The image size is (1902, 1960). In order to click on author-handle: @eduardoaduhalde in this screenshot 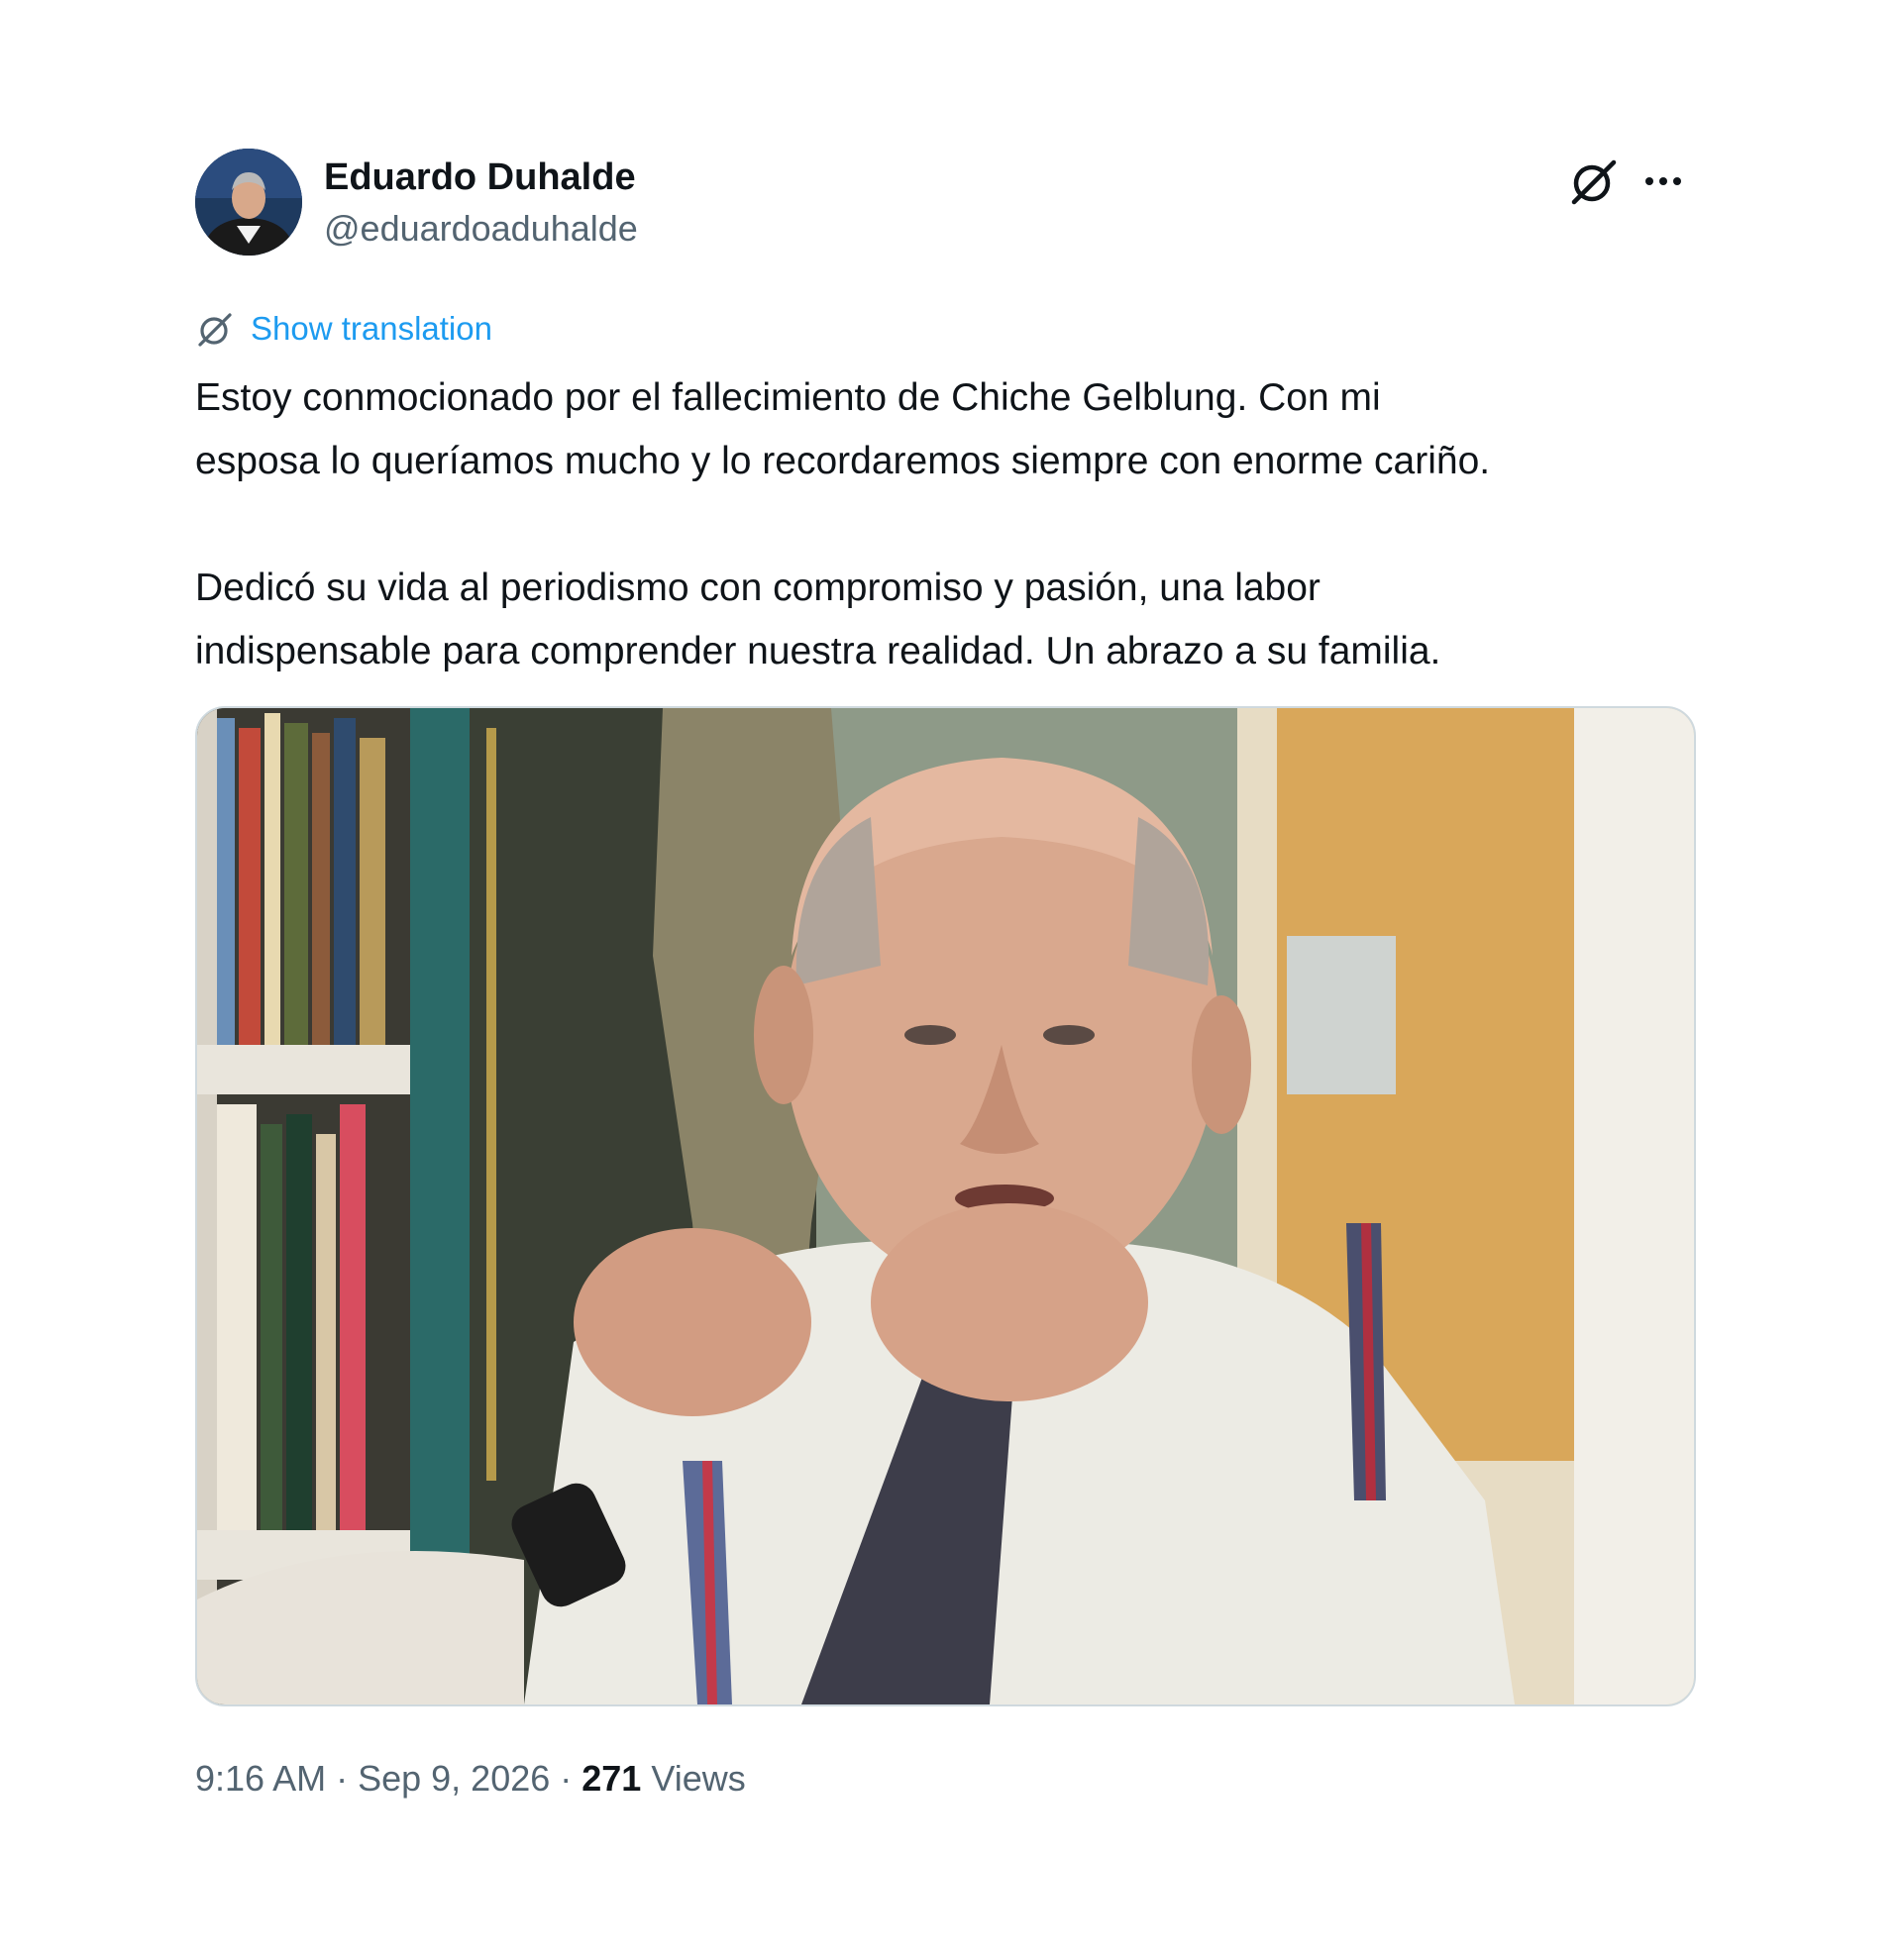, I will do `click(481, 229)`.